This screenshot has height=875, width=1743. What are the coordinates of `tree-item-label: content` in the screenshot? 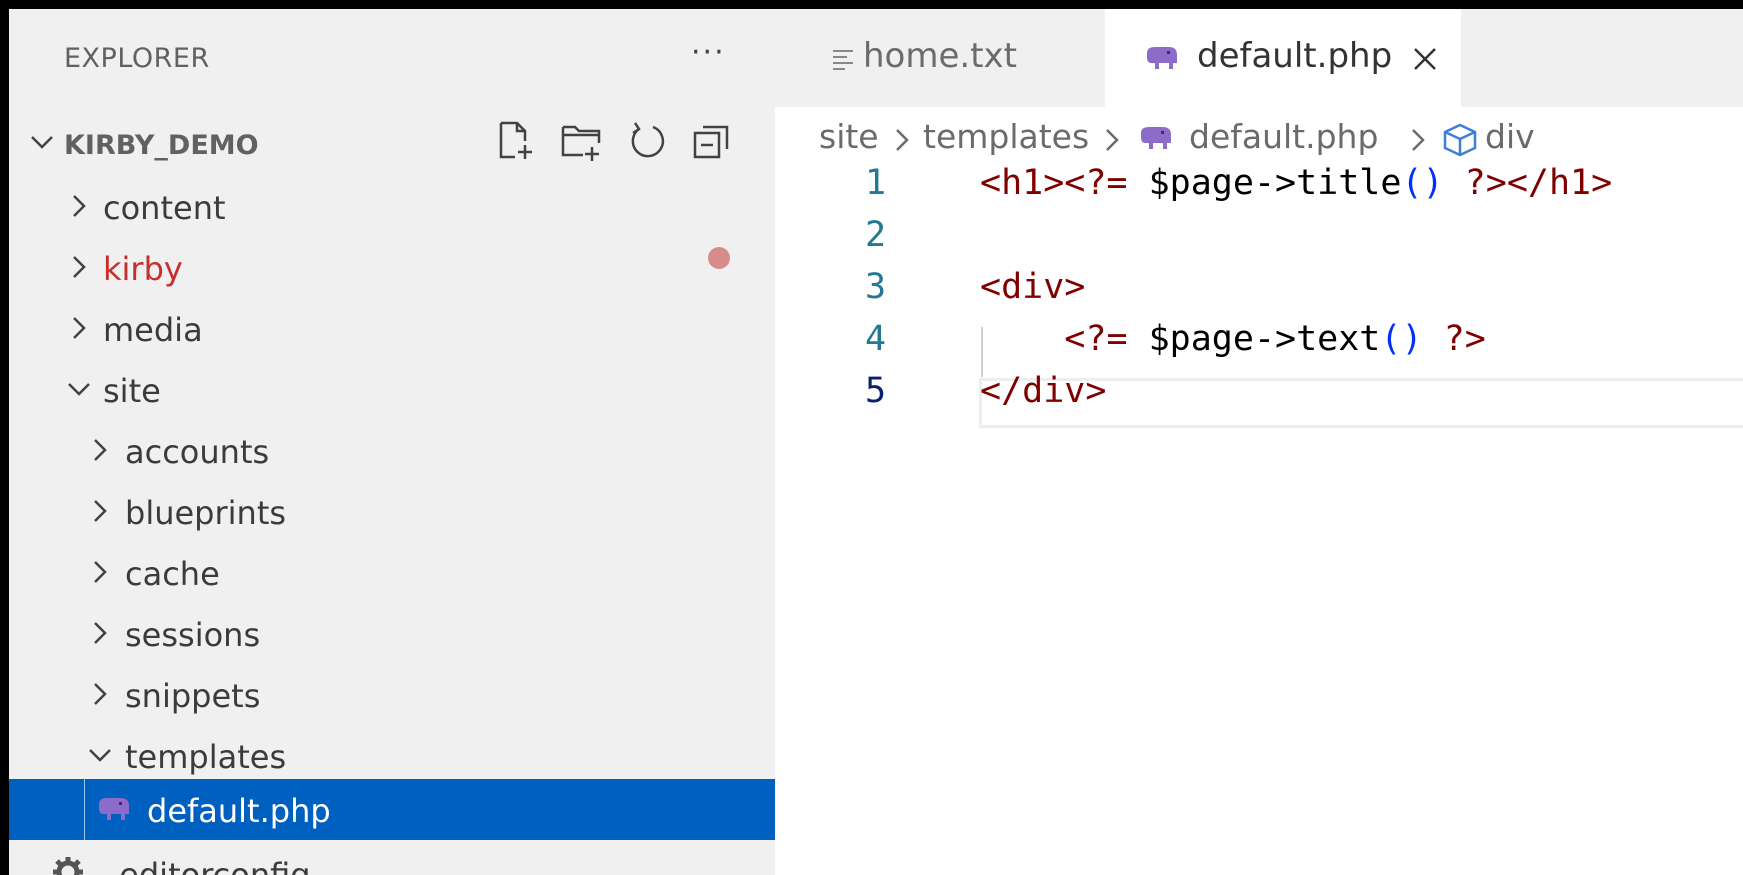 It's located at (164, 208).